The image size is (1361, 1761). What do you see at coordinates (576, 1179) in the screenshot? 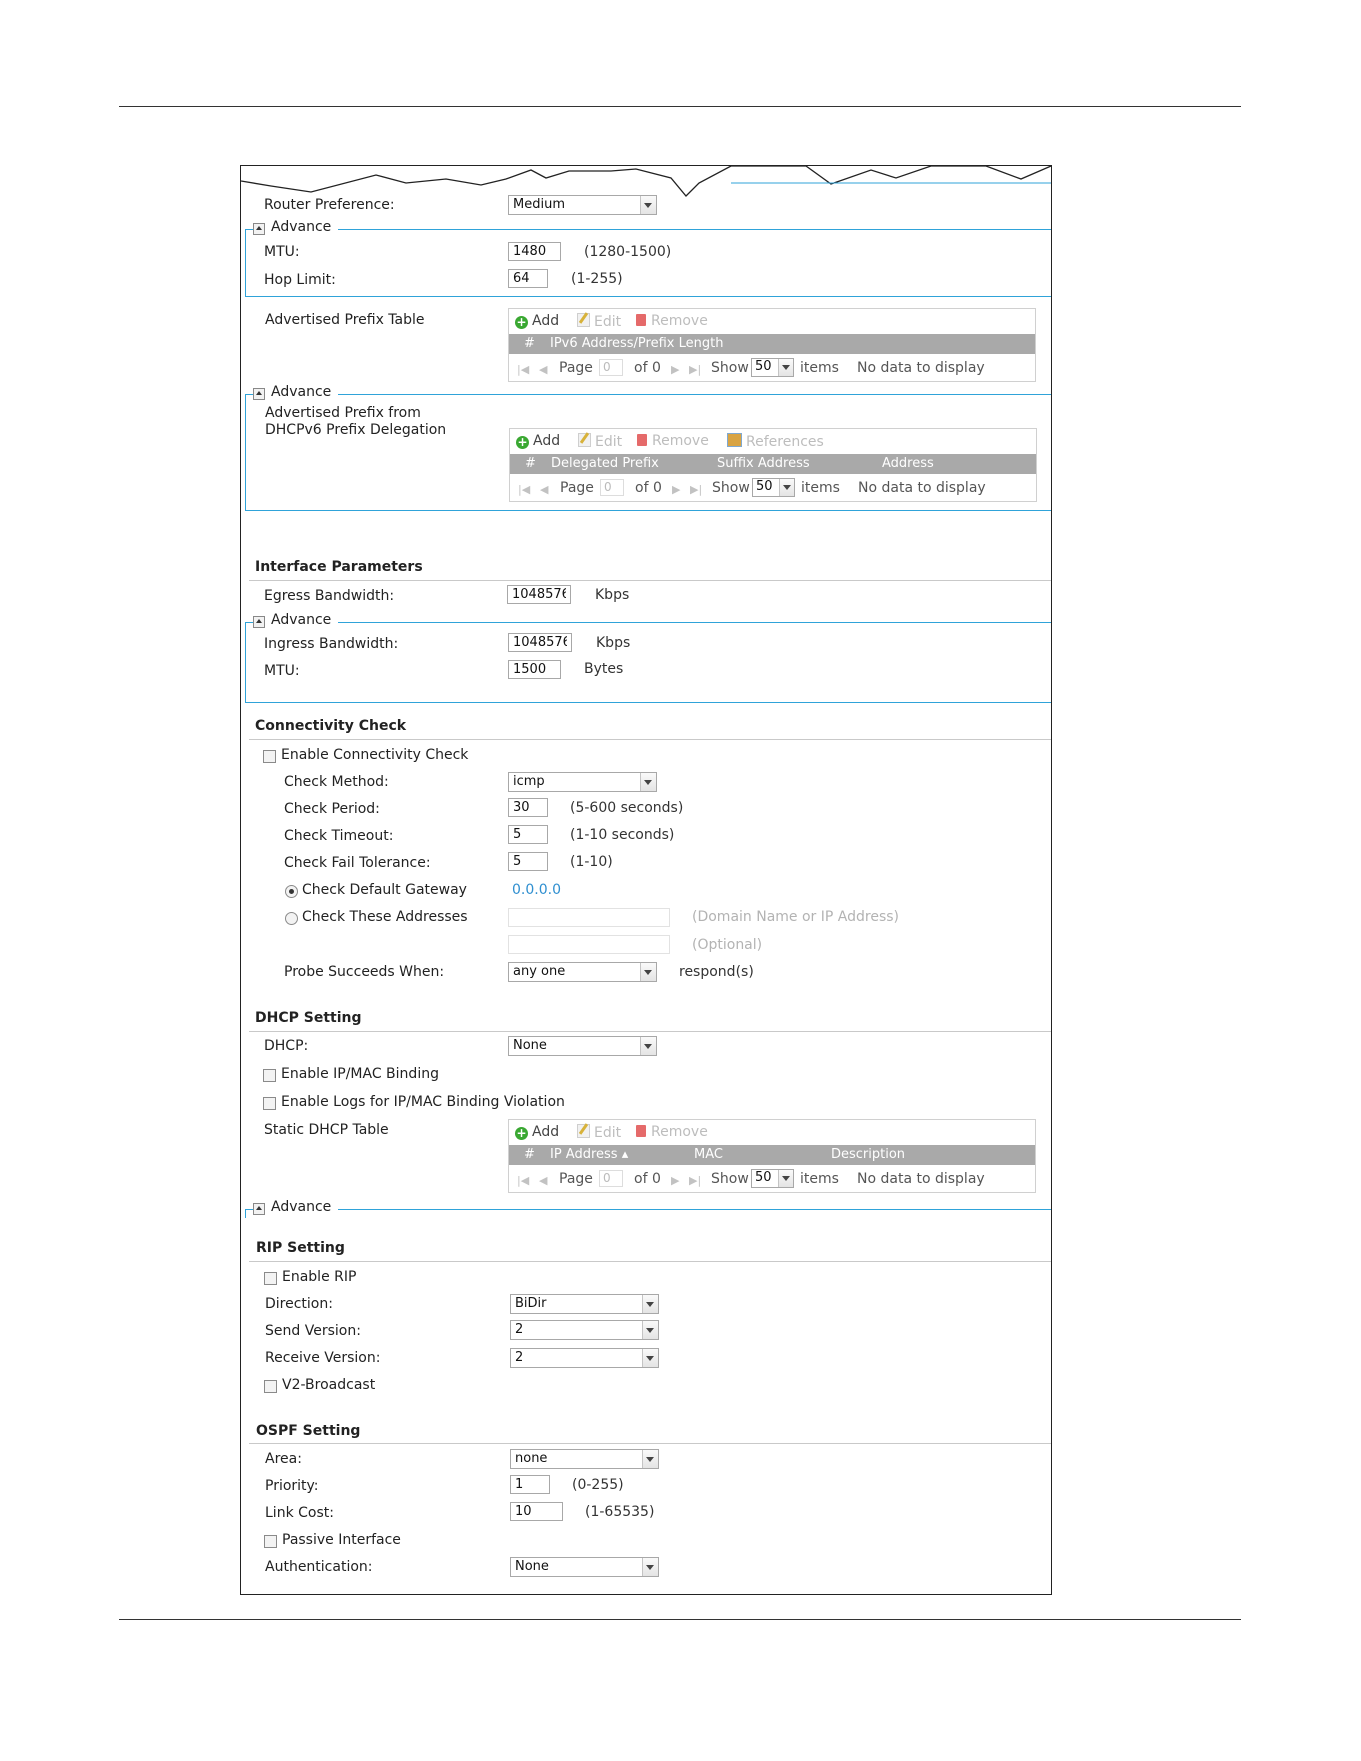
I see `page-label: Page` at bounding box center [576, 1179].